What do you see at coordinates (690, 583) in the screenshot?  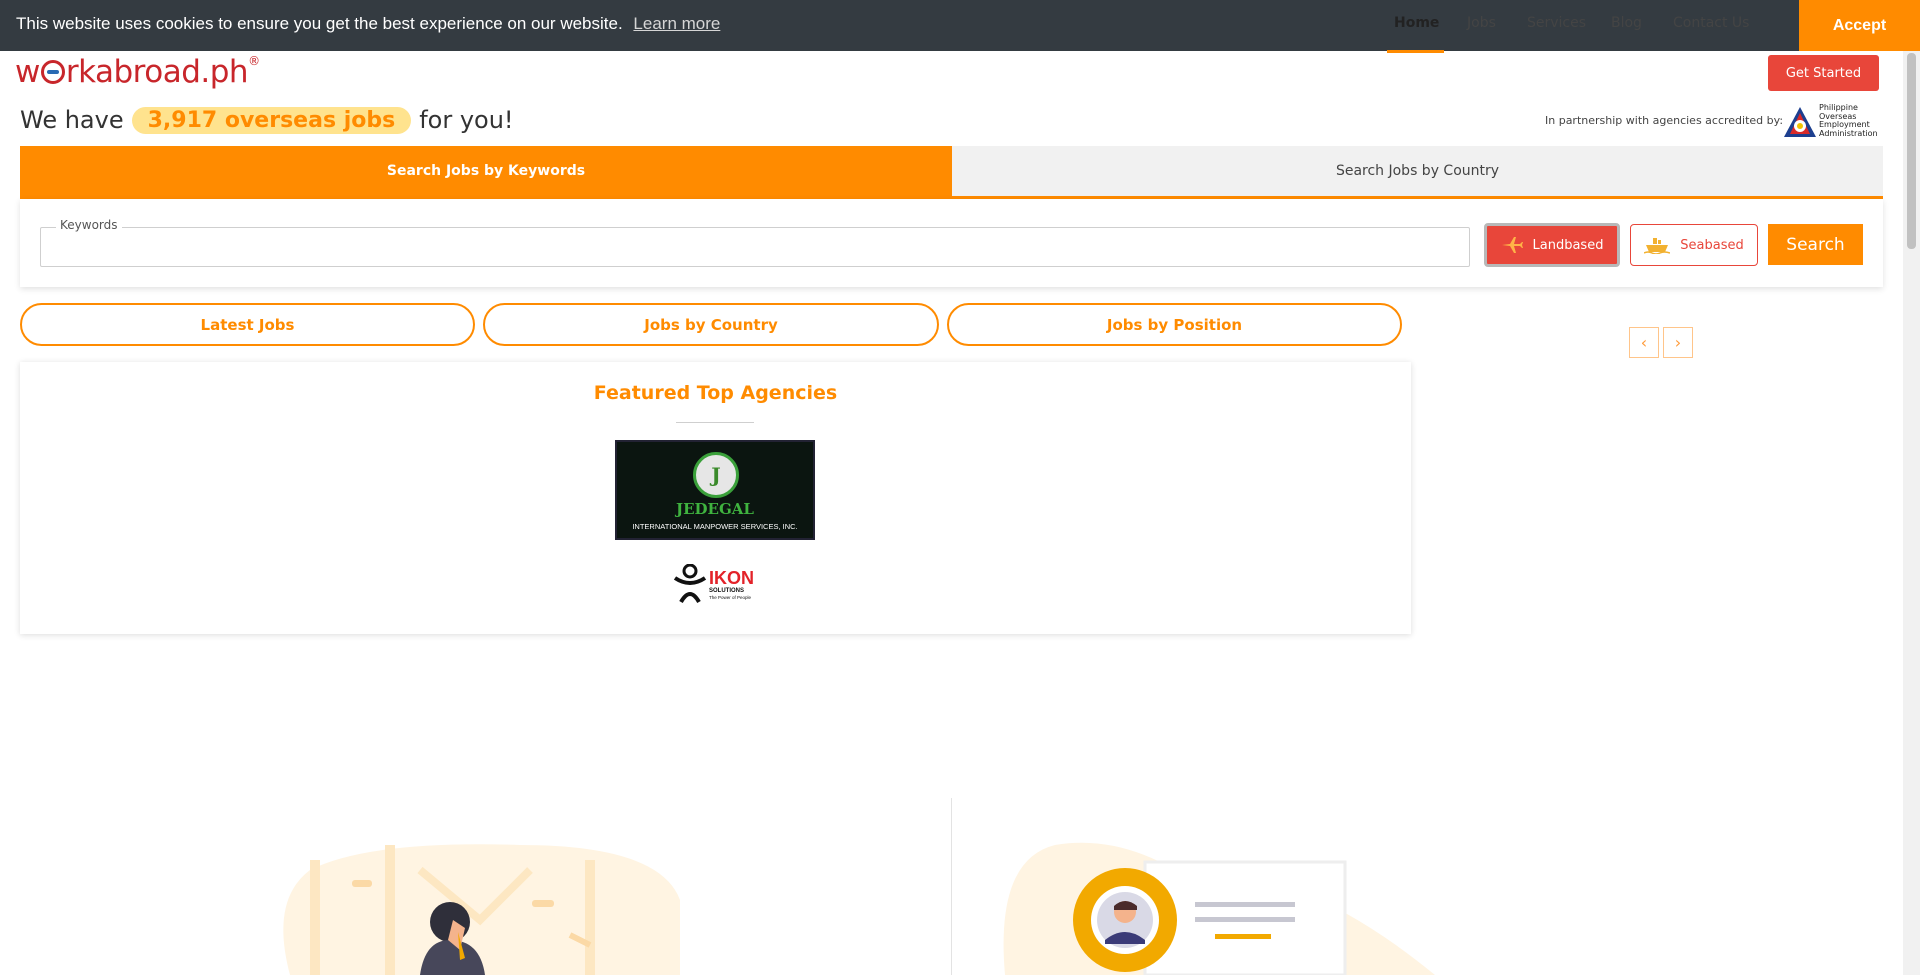 I see `ikon-figure-icon` at bounding box center [690, 583].